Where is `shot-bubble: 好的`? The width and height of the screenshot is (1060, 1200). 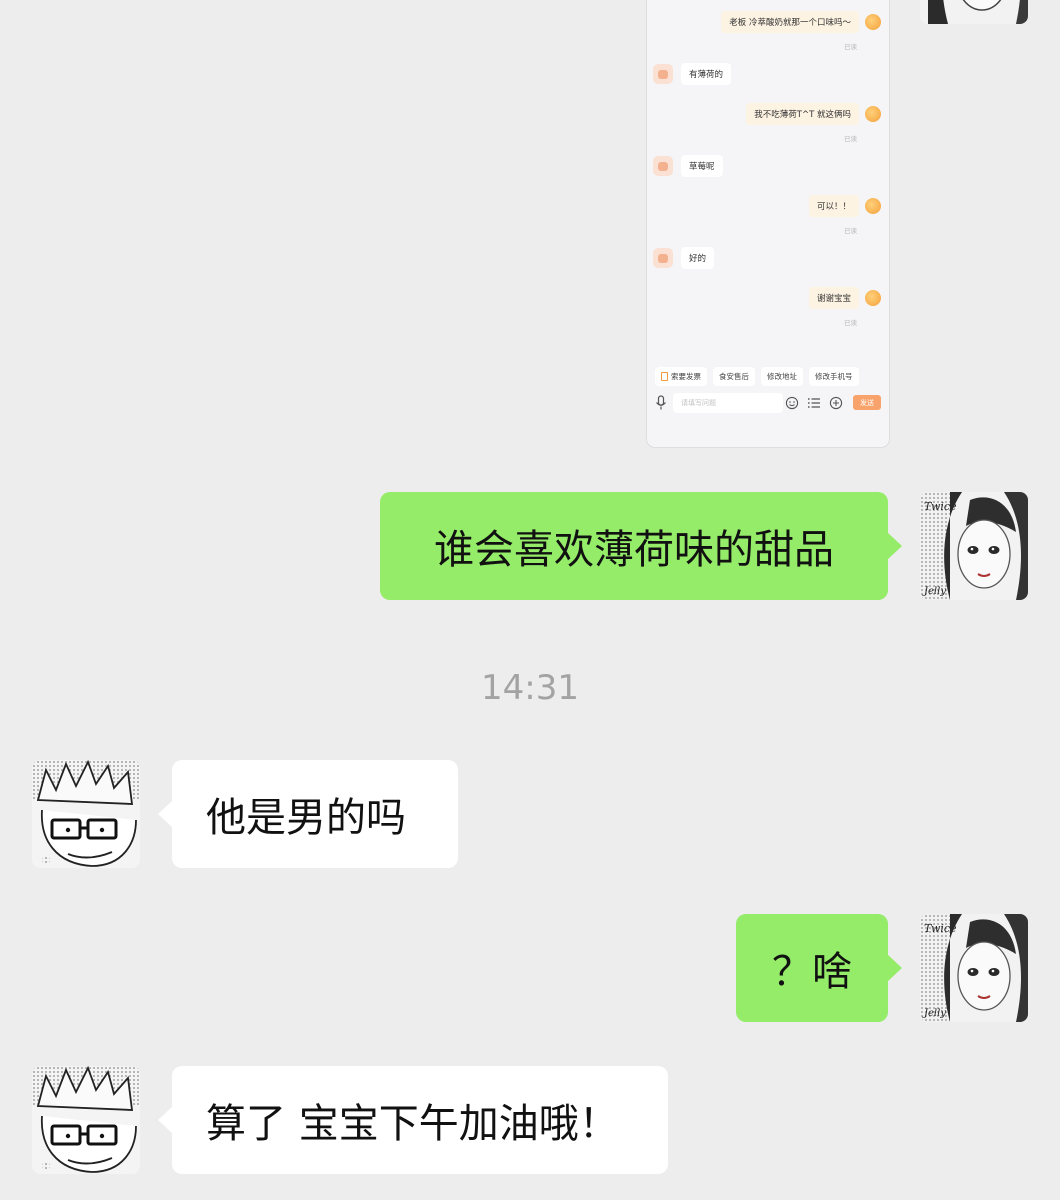 shot-bubble: 好的 is located at coordinates (698, 258).